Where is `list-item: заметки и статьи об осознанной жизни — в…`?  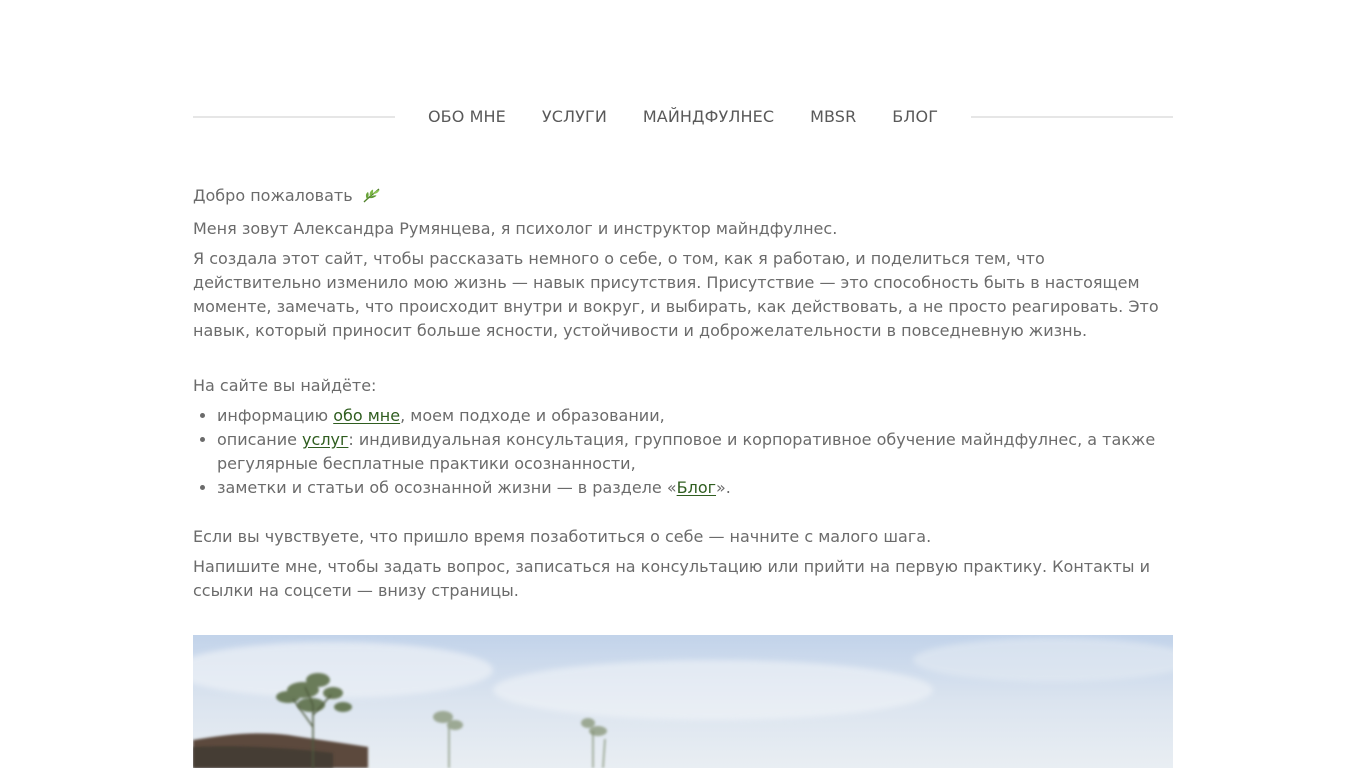
list-item: заметки и статьи об осознанной жизни — в… is located at coordinates (695, 488).